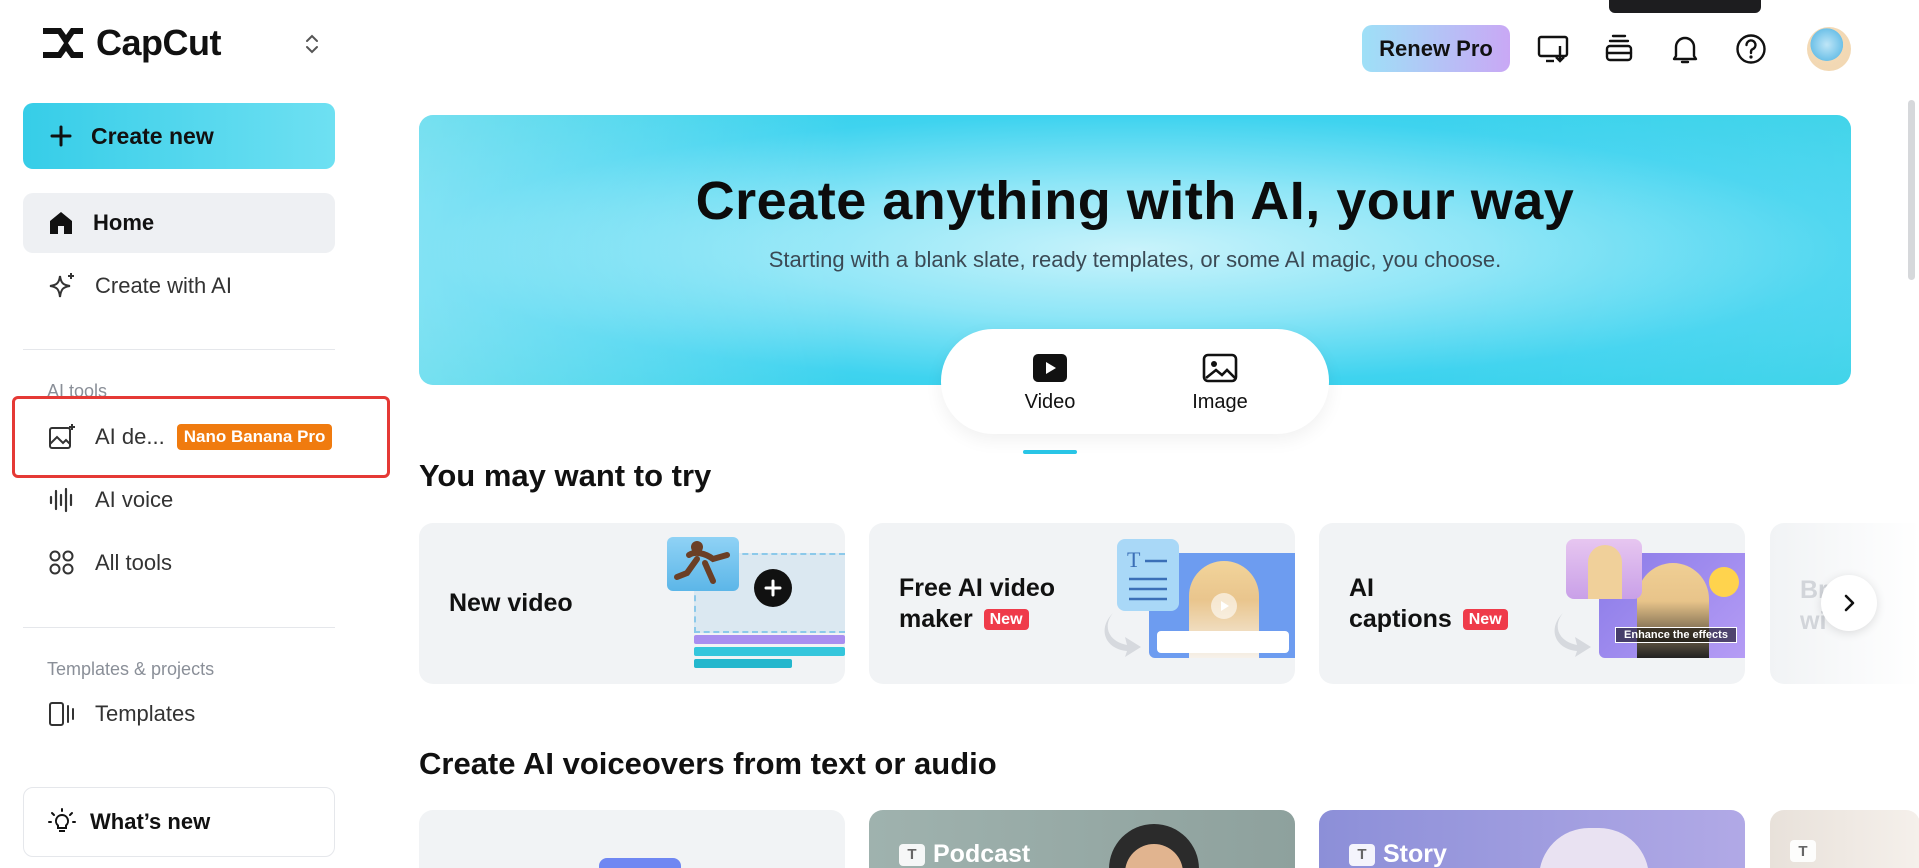 This screenshot has height=868, width=1919. I want to click on voice-card-label: T Story, so click(1398, 854).